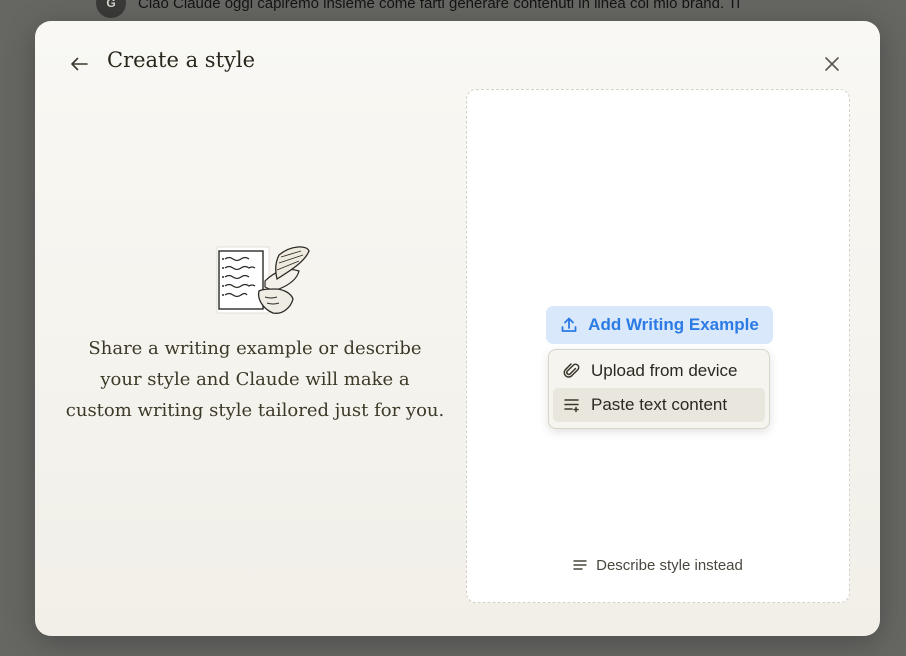  What do you see at coordinates (673, 324) in the screenshot?
I see `add-writing-example-label: Add Writing Example` at bounding box center [673, 324].